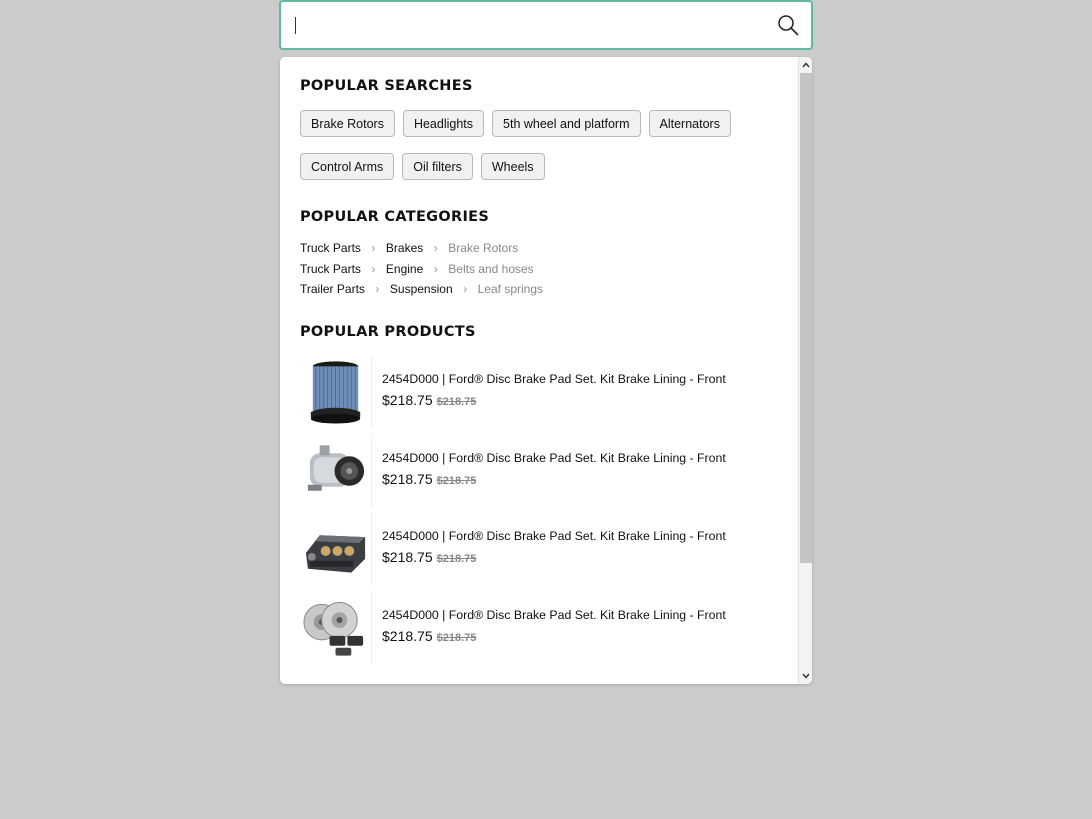 The image size is (1092, 819). Describe the element at coordinates (347, 123) in the screenshot. I see `search-chip: Brake Rotors` at that location.